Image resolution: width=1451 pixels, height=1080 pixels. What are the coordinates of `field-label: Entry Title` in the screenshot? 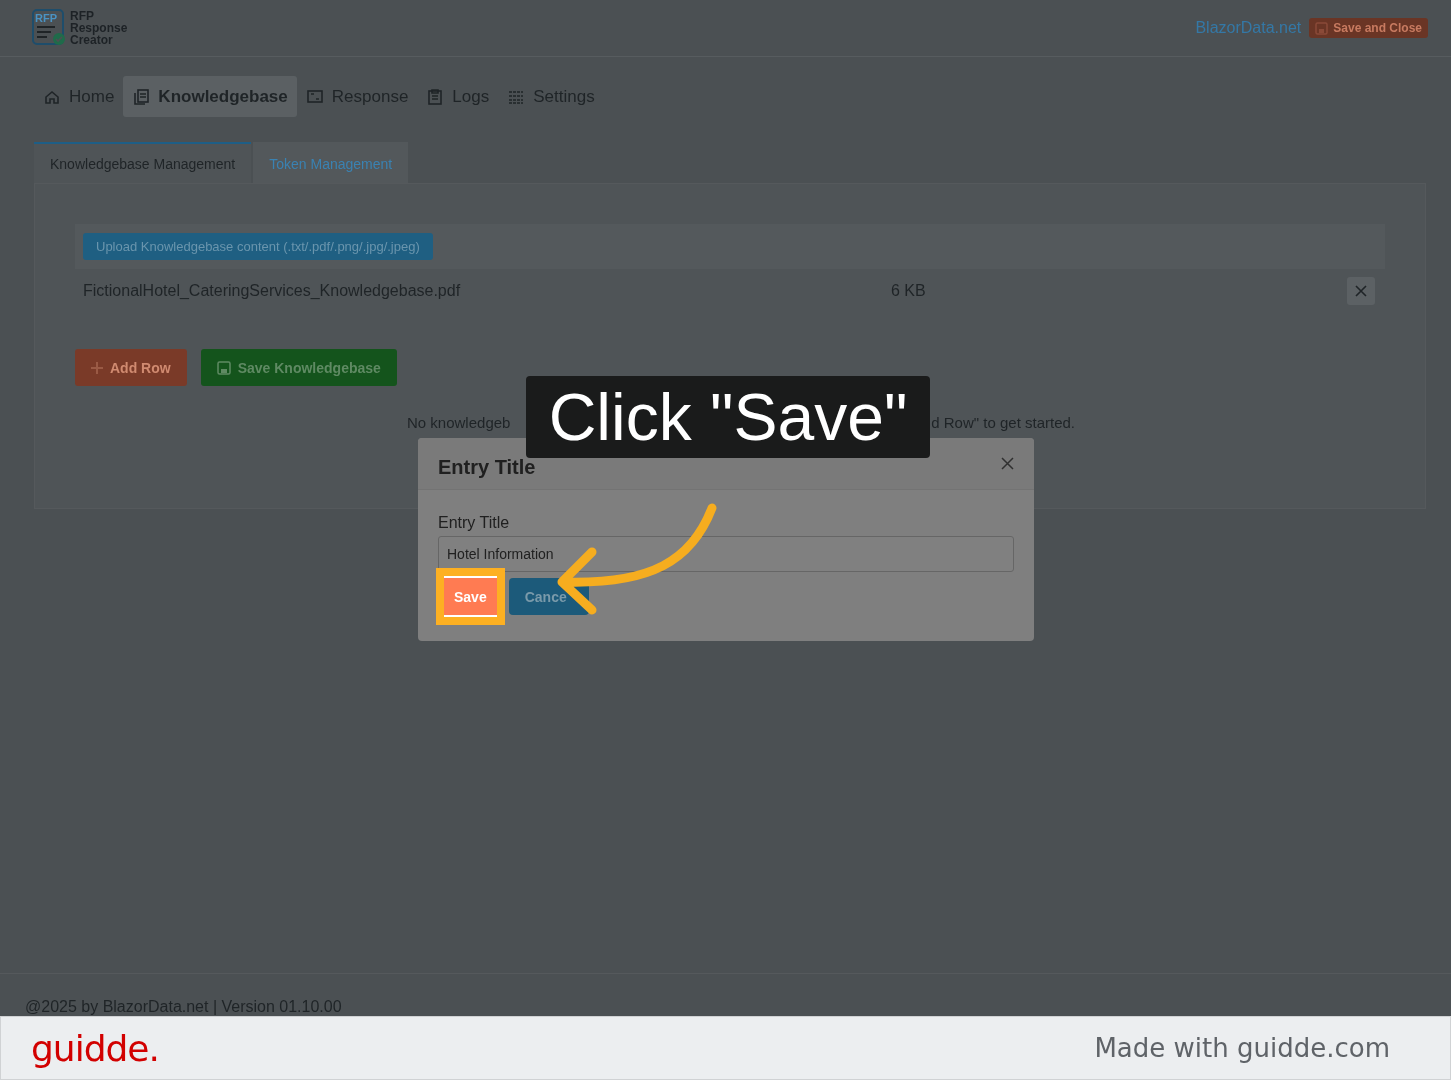 It's located at (474, 523).